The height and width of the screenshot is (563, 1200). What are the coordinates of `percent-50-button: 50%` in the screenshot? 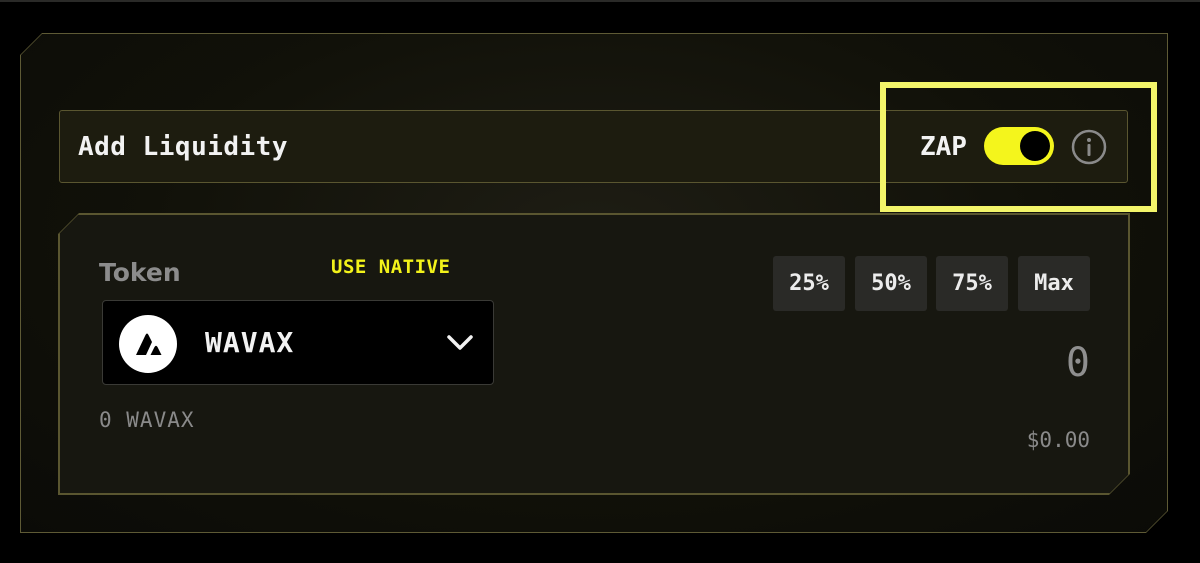 It's located at (891, 283).